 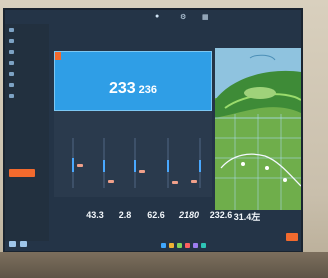 I want to click on stat-4: 232.6, so click(x=221, y=215).